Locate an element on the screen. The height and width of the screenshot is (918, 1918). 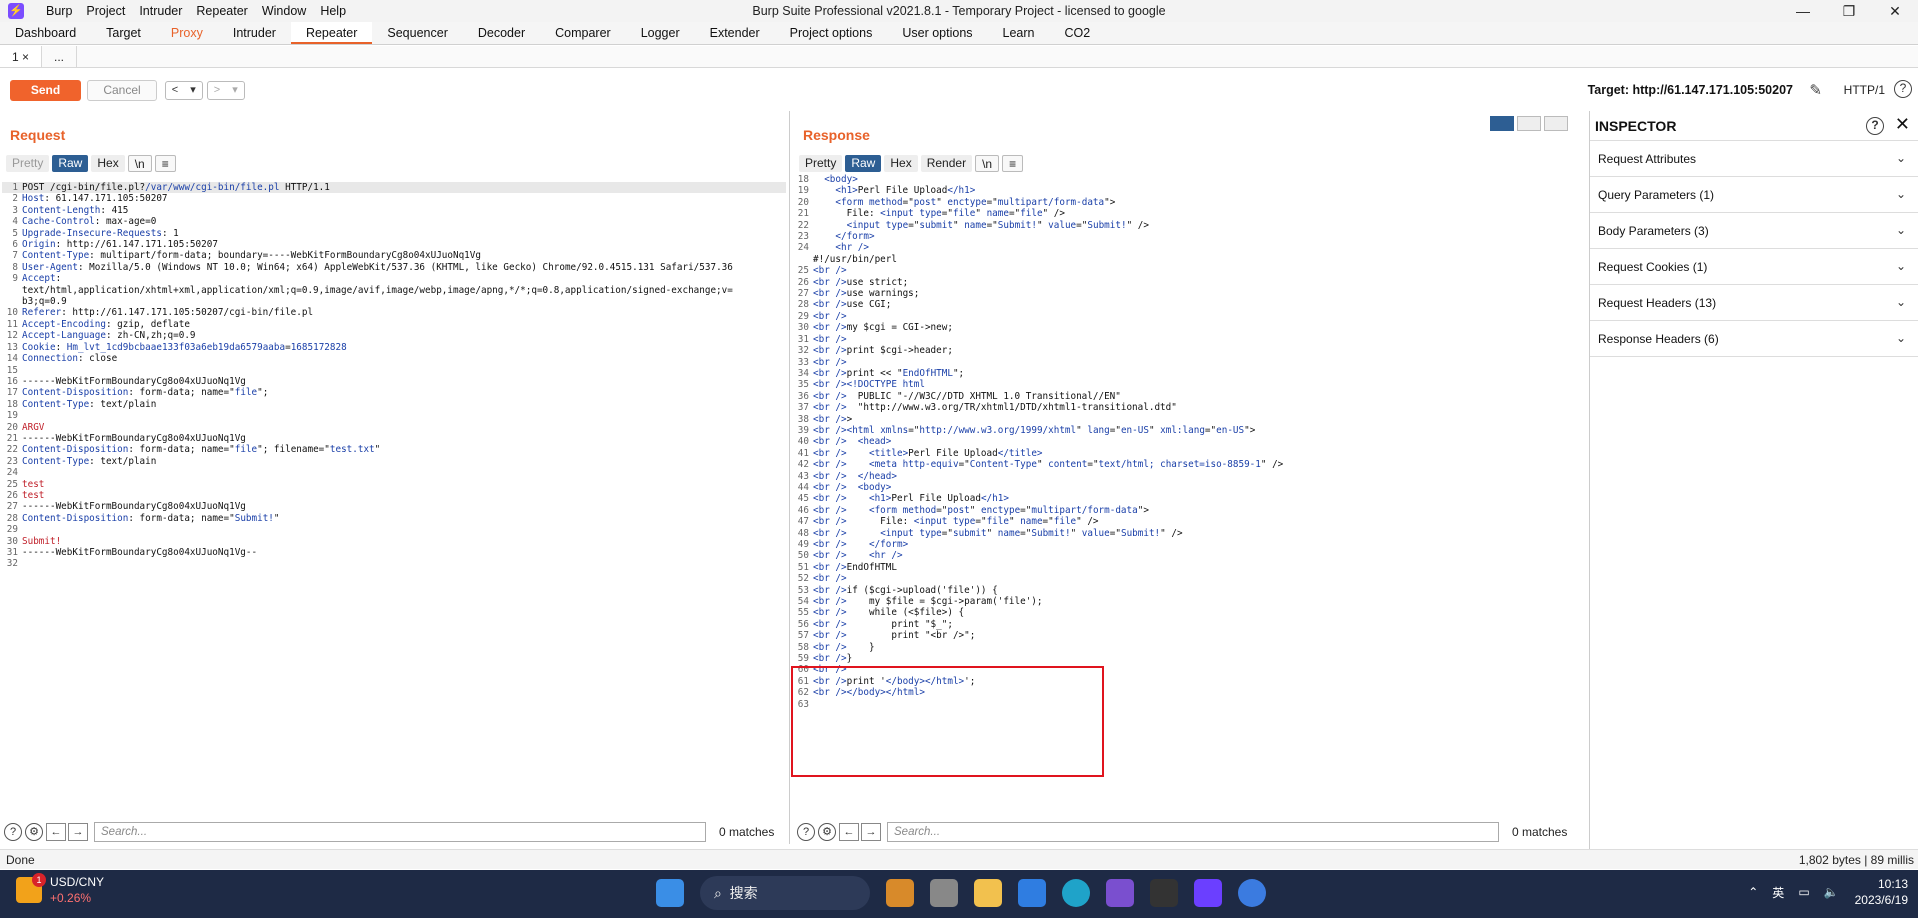
browser-app-icon is located at coordinates (1252, 893).